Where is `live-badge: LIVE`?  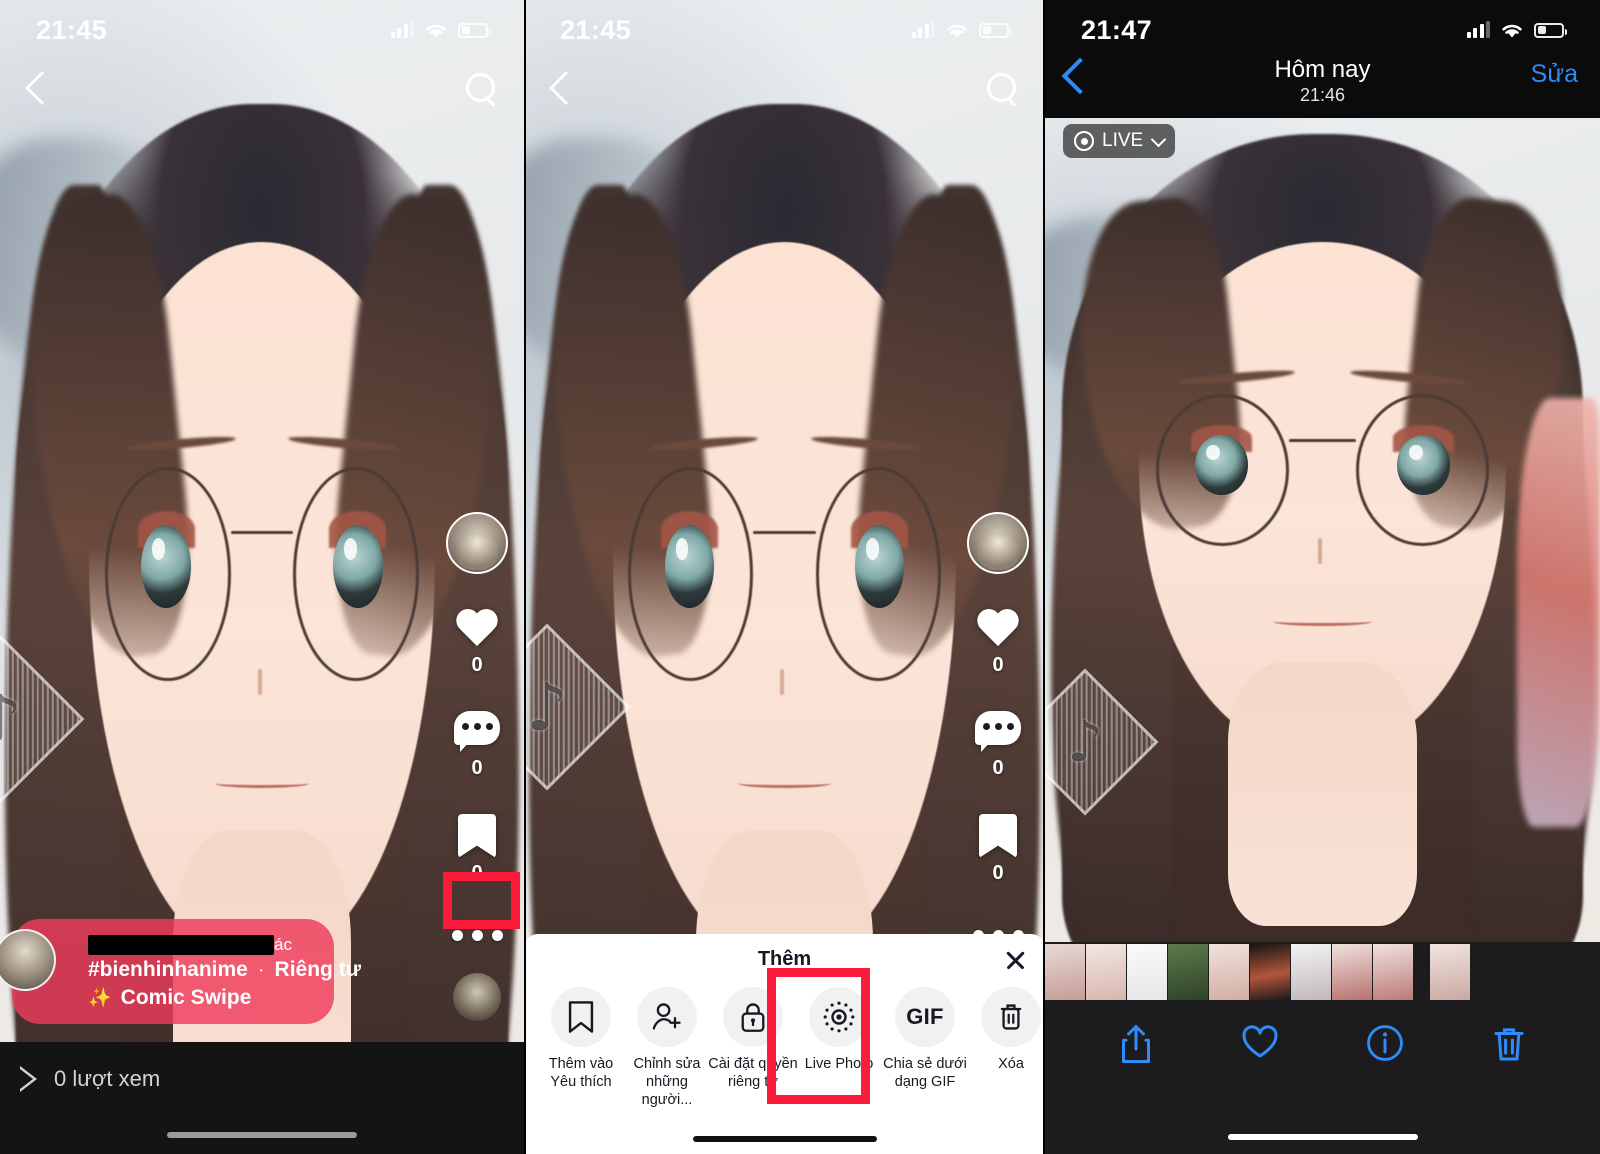
live-badge: LIVE is located at coordinates (1119, 141).